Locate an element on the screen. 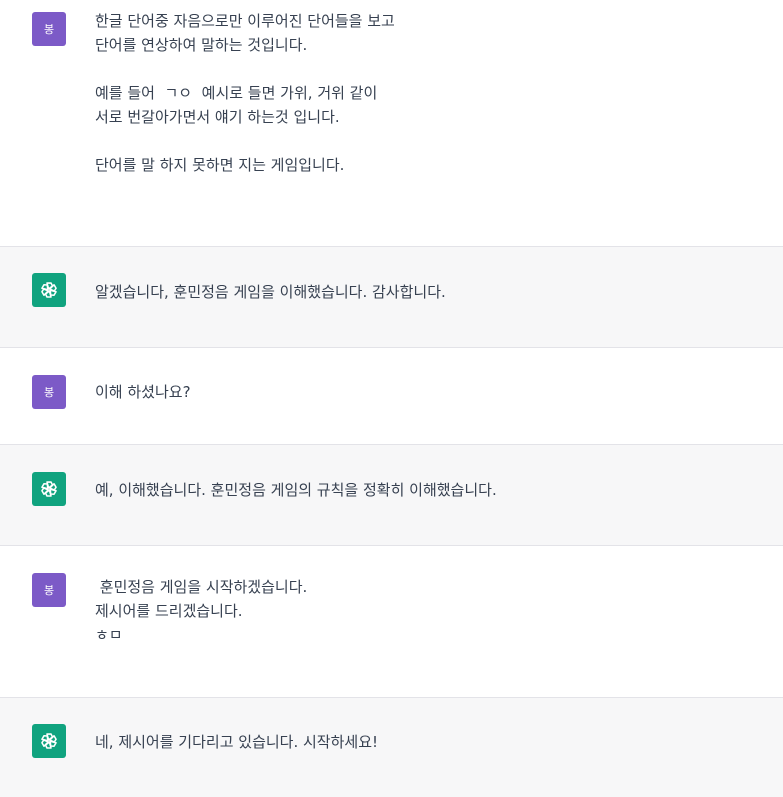  user-message: 봉 이해 하셨나요? is located at coordinates (391, 396).